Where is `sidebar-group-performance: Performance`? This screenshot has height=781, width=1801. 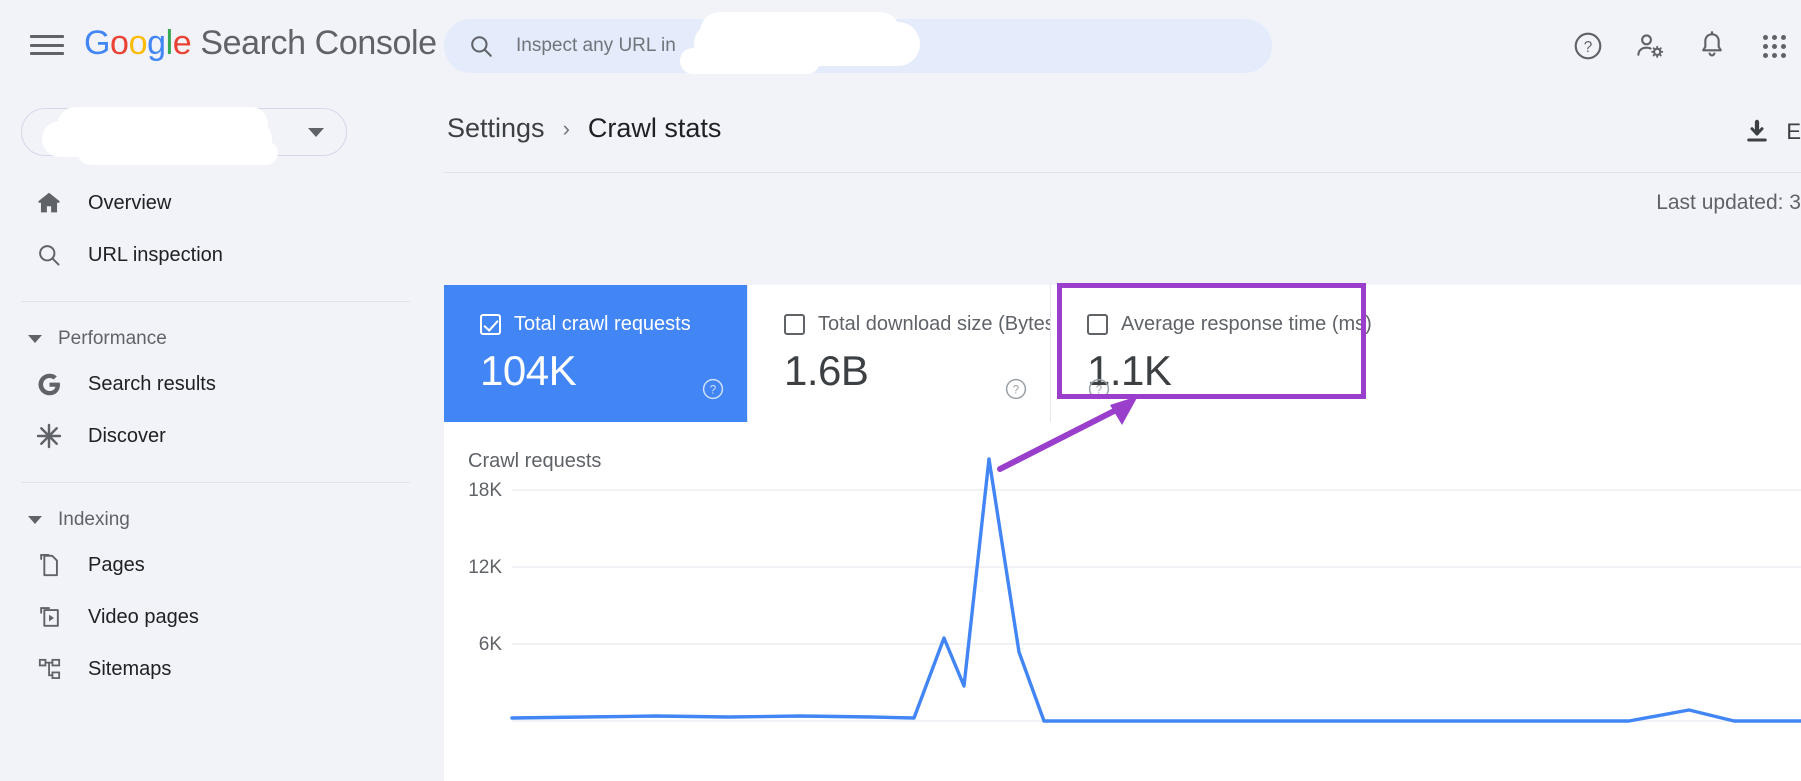
sidebar-group-performance: Performance is located at coordinates (220, 339).